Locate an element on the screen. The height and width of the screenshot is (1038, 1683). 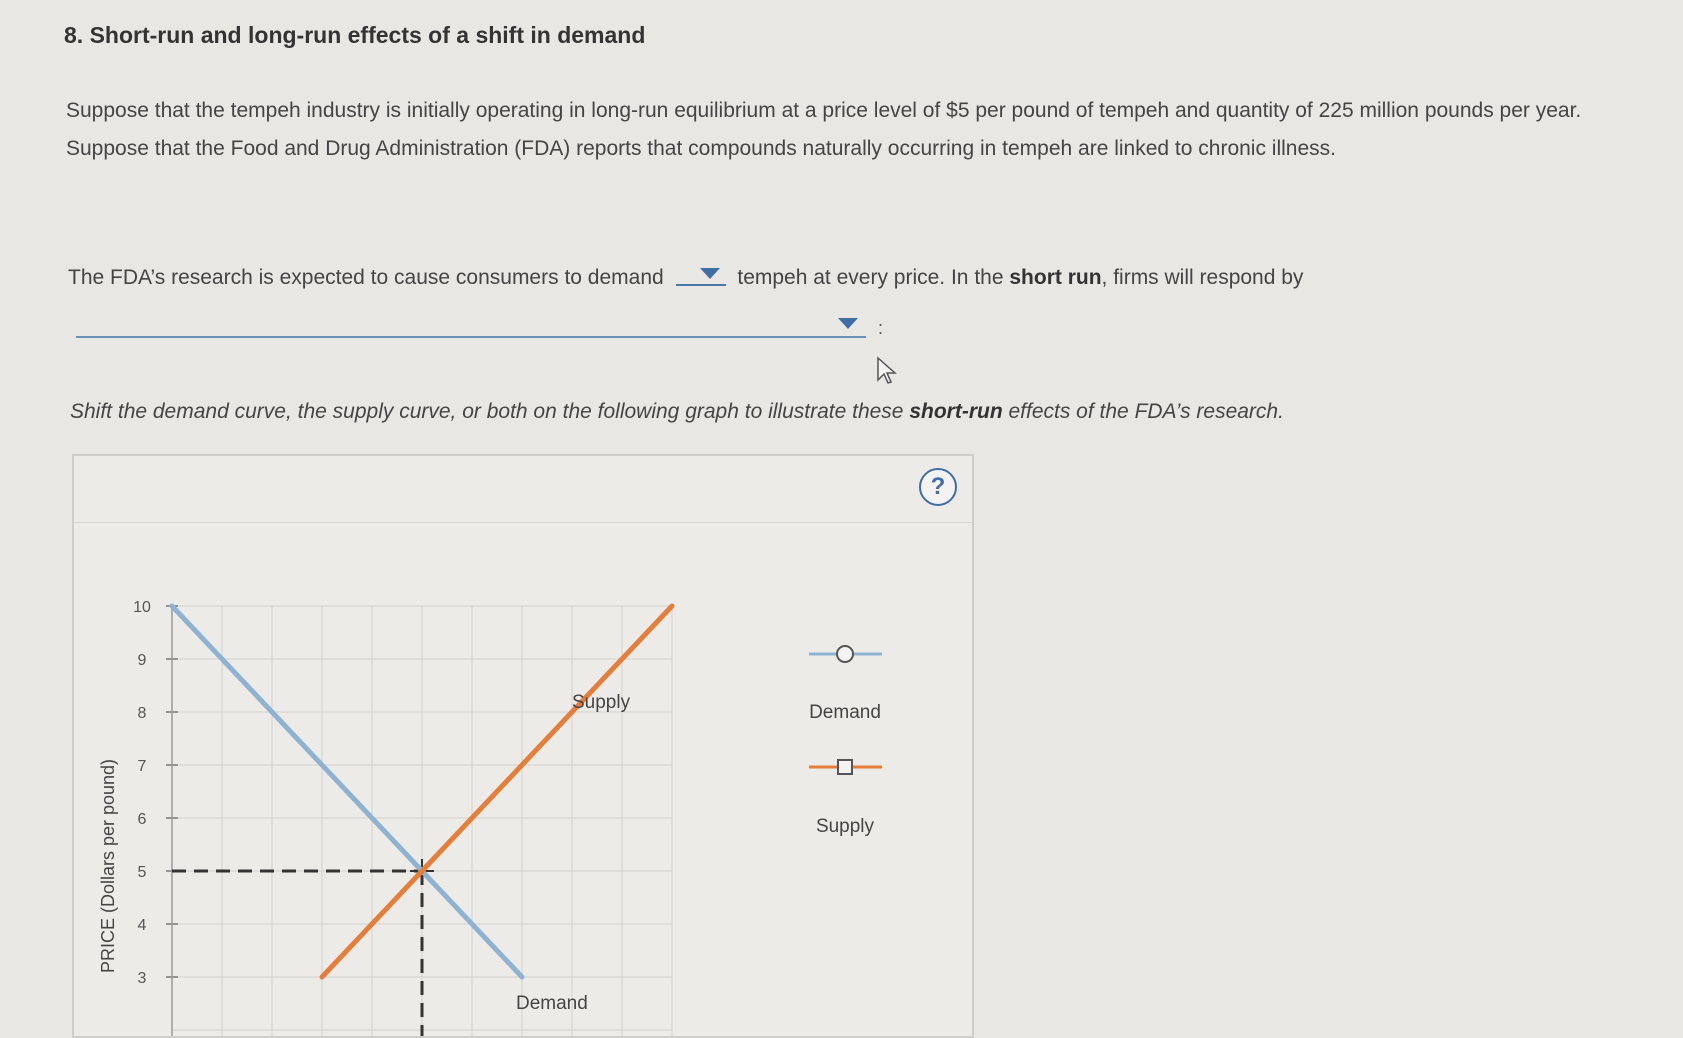
demand-curve is located at coordinates (347, 791).